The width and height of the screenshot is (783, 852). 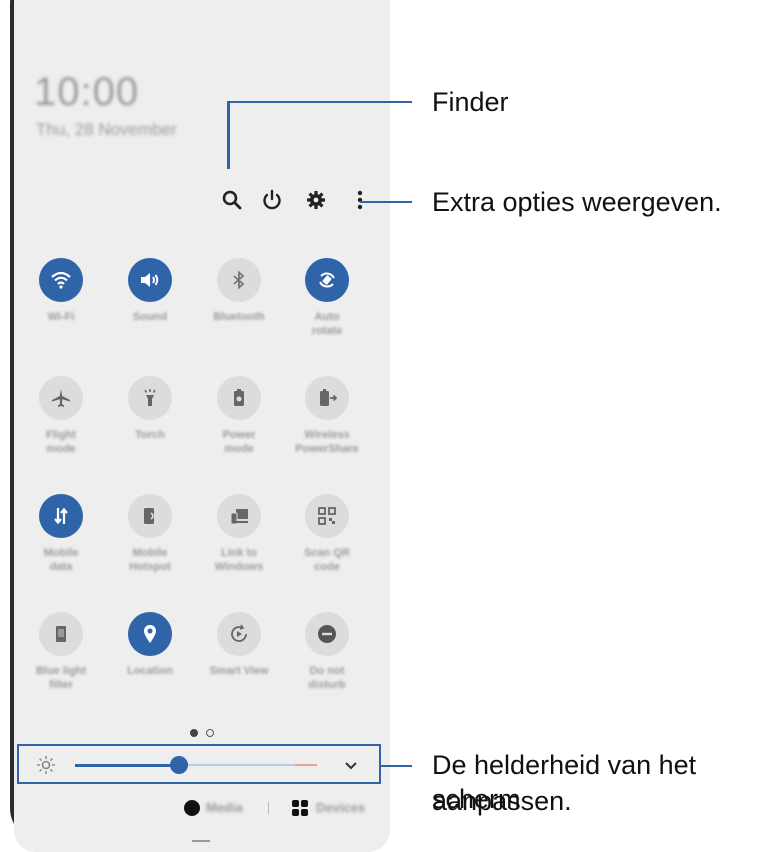 What do you see at coordinates (239, 671) in the screenshot?
I see `tile-label: Smart View` at bounding box center [239, 671].